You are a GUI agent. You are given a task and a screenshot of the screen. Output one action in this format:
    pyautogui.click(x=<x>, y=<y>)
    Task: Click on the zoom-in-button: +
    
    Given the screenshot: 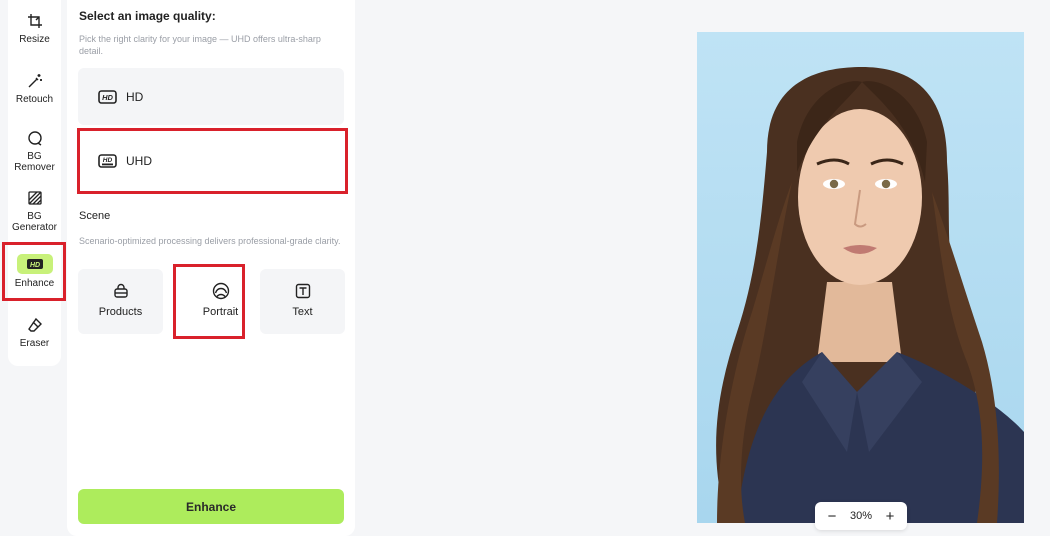 What is the action you would take?
    pyautogui.click(x=890, y=516)
    